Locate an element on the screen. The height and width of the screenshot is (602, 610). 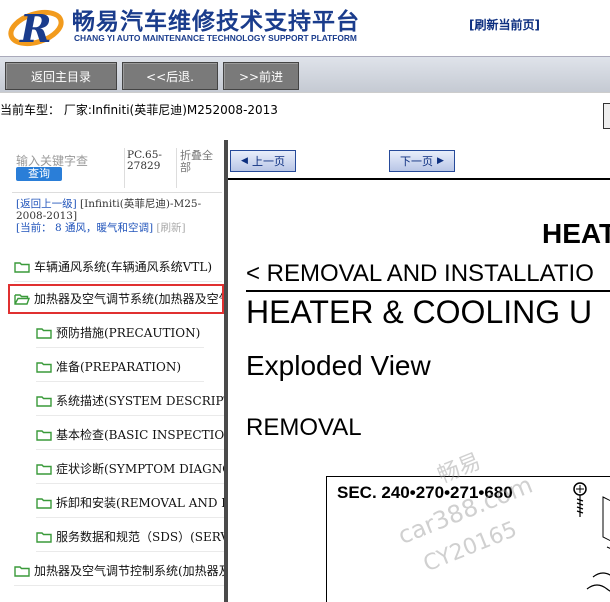
doc-subtitle: Exploded View is located at coordinates (338, 365).